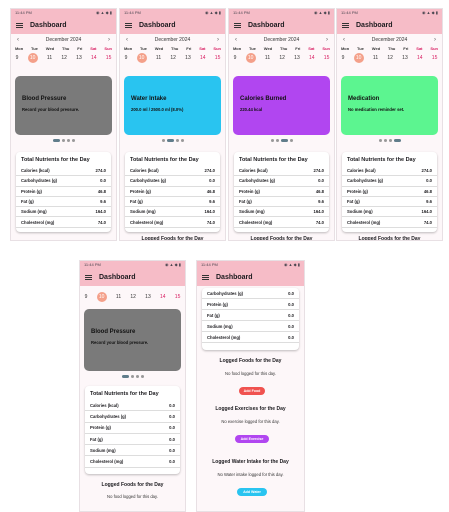  What do you see at coordinates (389, 48) in the screenshot?
I see `weekday-row: Mon Tue Wed Thu Fri Sat Sun` at bounding box center [389, 48].